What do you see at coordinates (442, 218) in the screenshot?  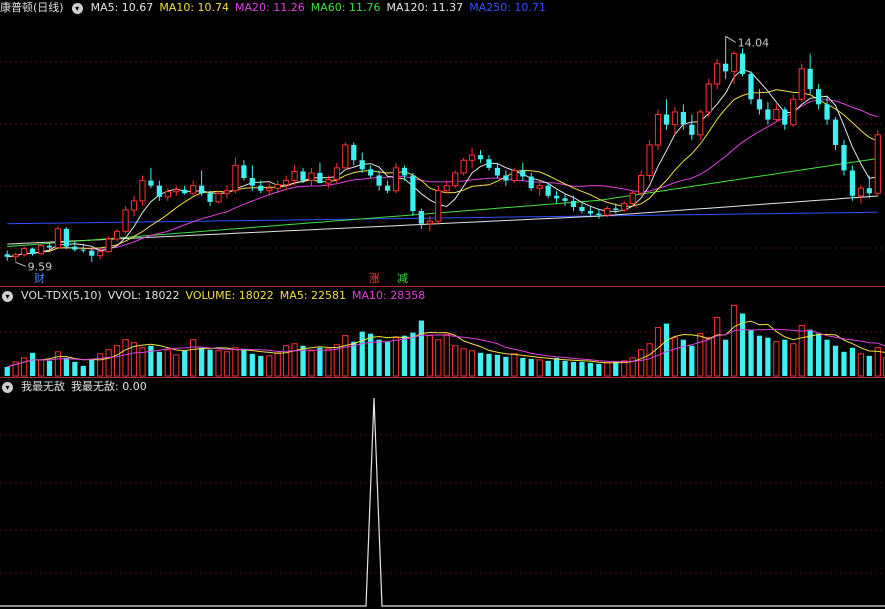 I see `ma250-line` at bounding box center [442, 218].